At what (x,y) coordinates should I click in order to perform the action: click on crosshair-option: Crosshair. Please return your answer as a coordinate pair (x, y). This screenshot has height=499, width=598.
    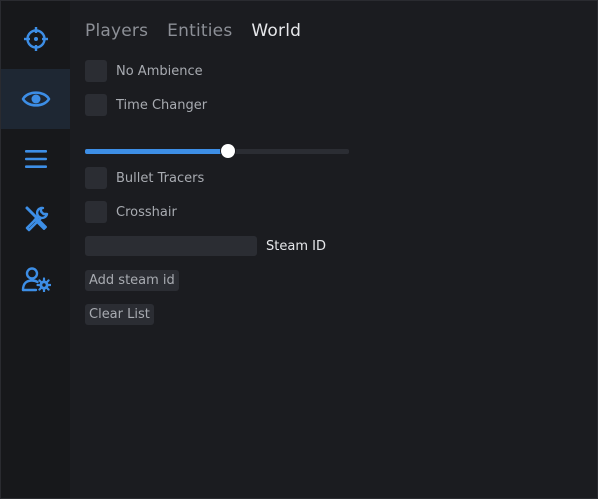
    Looking at the image, I should click on (131, 212).